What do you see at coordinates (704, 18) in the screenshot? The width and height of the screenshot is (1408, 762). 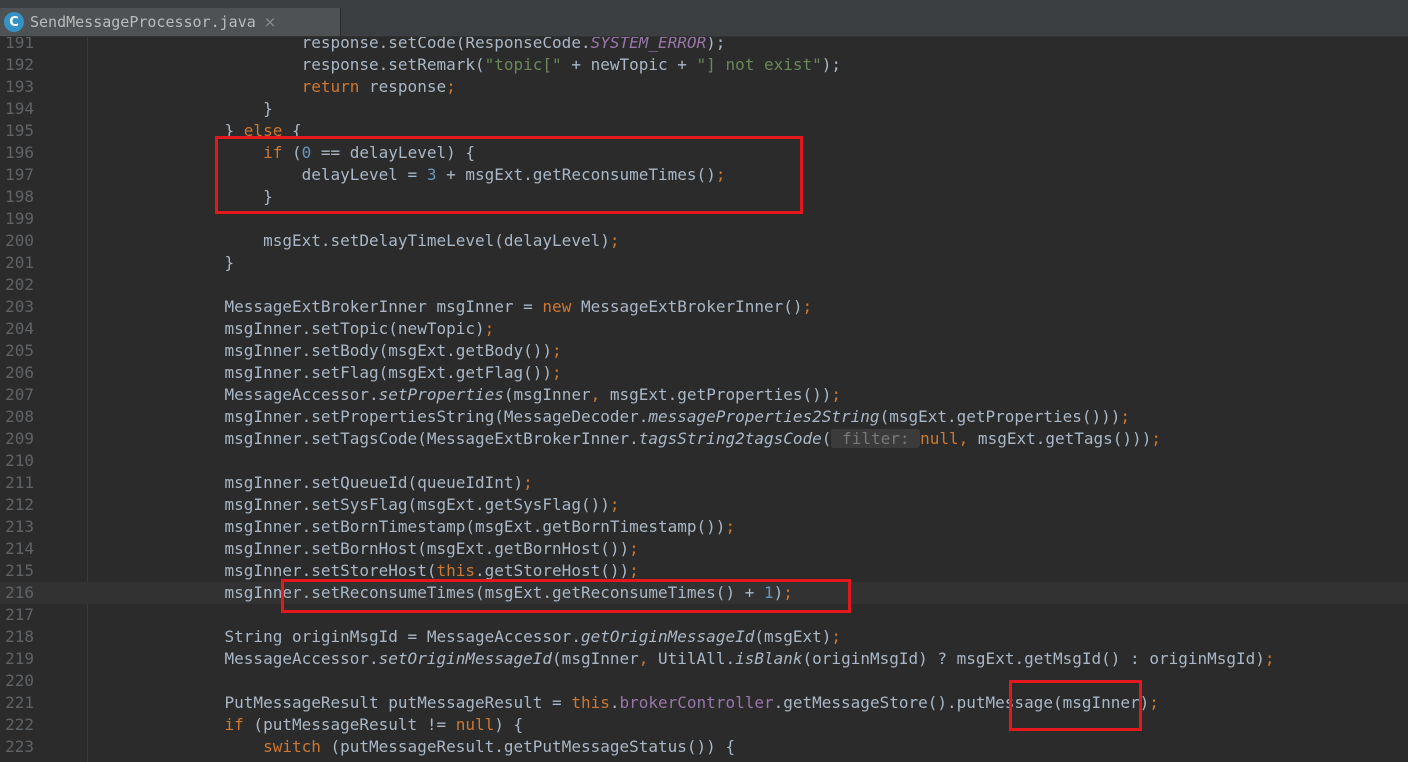 I see `editor-tab-bar: C SendMessageProcessor.java ×` at bounding box center [704, 18].